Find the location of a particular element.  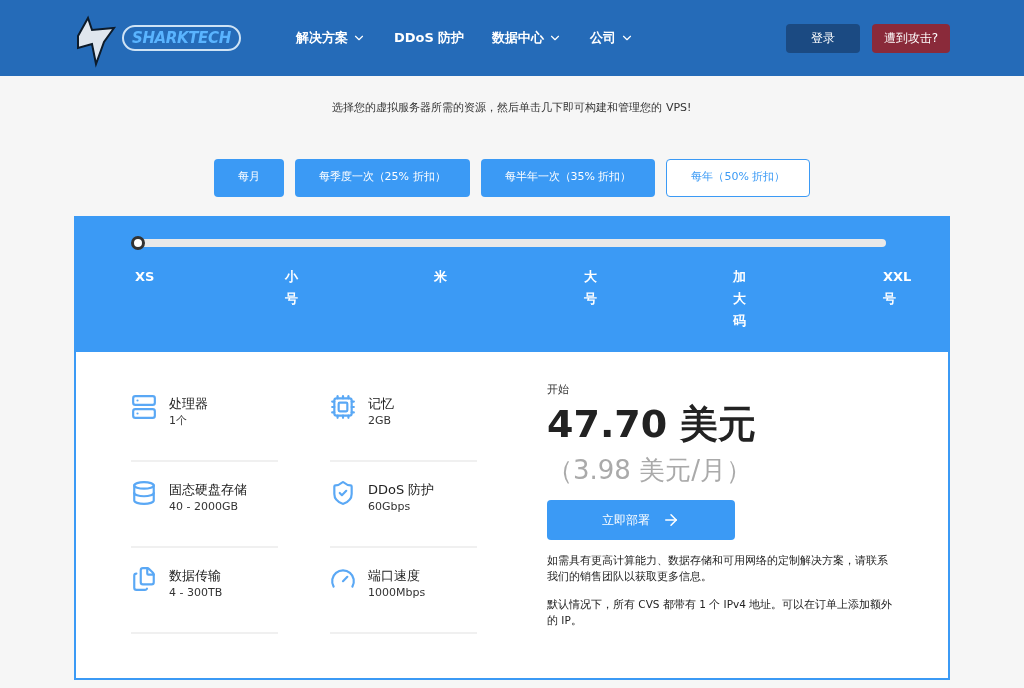

size-label: 小号 is located at coordinates (291, 287).